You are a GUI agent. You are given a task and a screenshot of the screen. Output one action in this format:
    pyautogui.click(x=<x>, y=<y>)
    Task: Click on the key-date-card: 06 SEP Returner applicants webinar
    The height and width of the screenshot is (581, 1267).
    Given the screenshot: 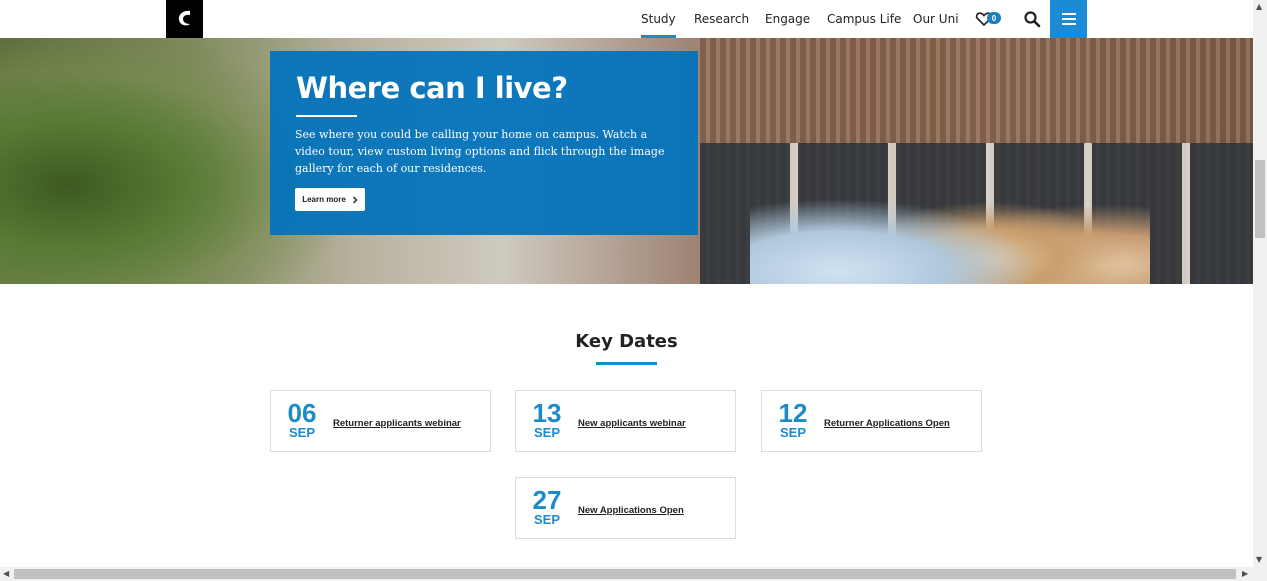 What is the action you would take?
    pyautogui.click(x=380, y=421)
    